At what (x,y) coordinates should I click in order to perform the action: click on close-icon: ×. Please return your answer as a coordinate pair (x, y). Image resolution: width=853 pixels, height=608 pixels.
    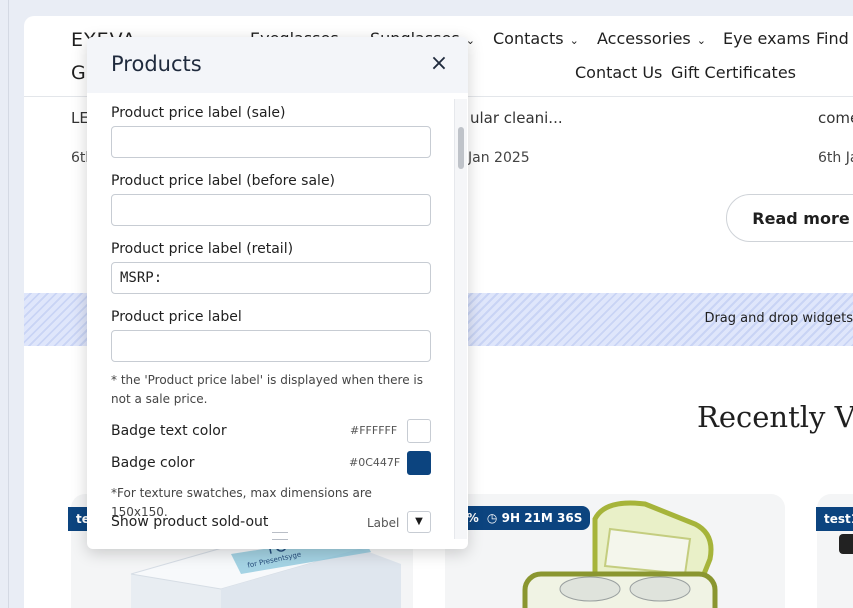
    Looking at the image, I should click on (439, 64).